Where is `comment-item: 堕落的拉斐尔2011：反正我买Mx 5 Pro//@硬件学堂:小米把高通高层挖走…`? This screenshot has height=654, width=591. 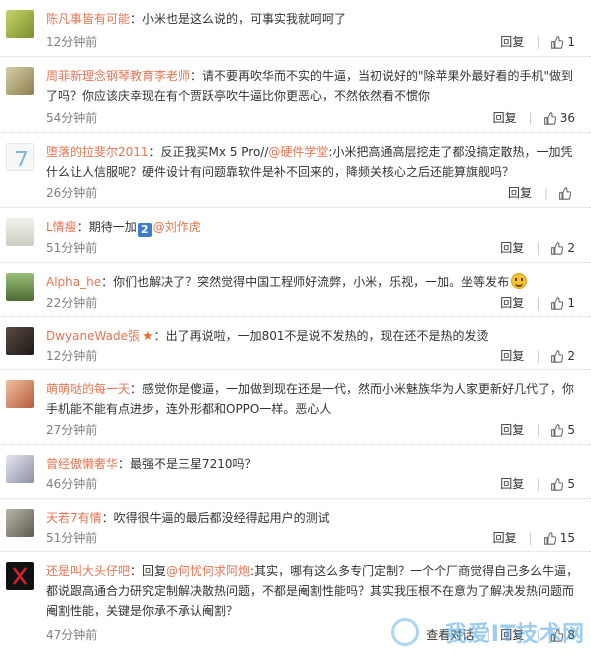 comment-item: 堕落的拉斐尔2011：反正我买Mx 5 Pro//@硬件学堂:小米把高通高层挖走… is located at coordinates (295, 170).